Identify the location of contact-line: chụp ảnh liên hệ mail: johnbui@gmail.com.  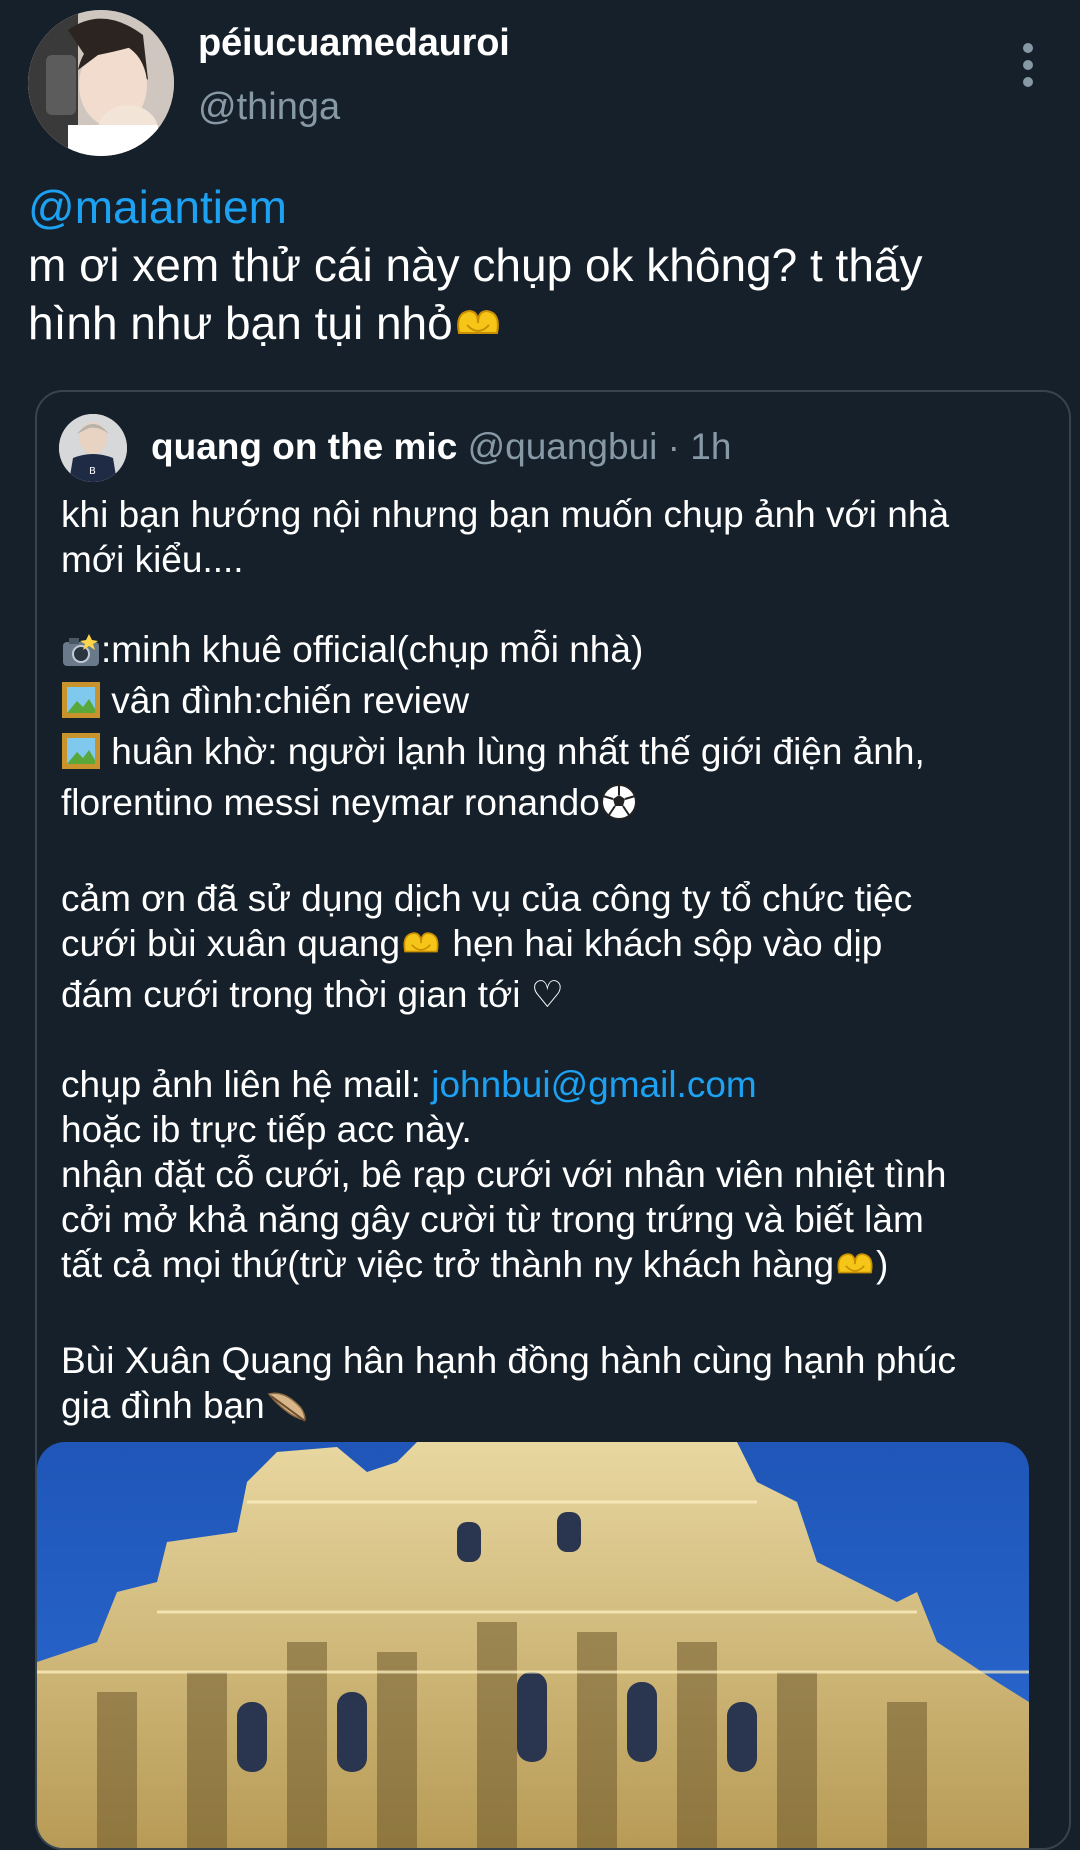
(556, 1084).